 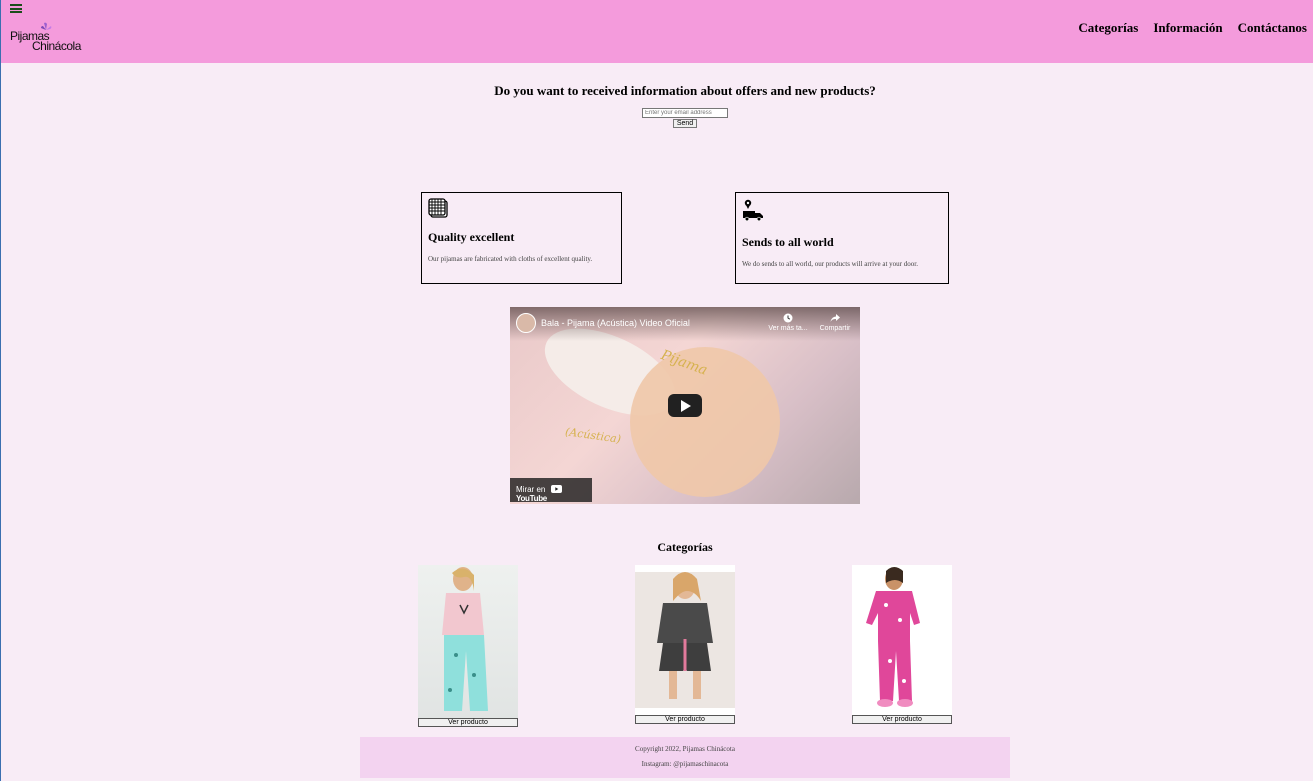 What do you see at coordinates (685, 547) in the screenshot?
I see `categories-title: Categorías` at bounding box center [685, 547].